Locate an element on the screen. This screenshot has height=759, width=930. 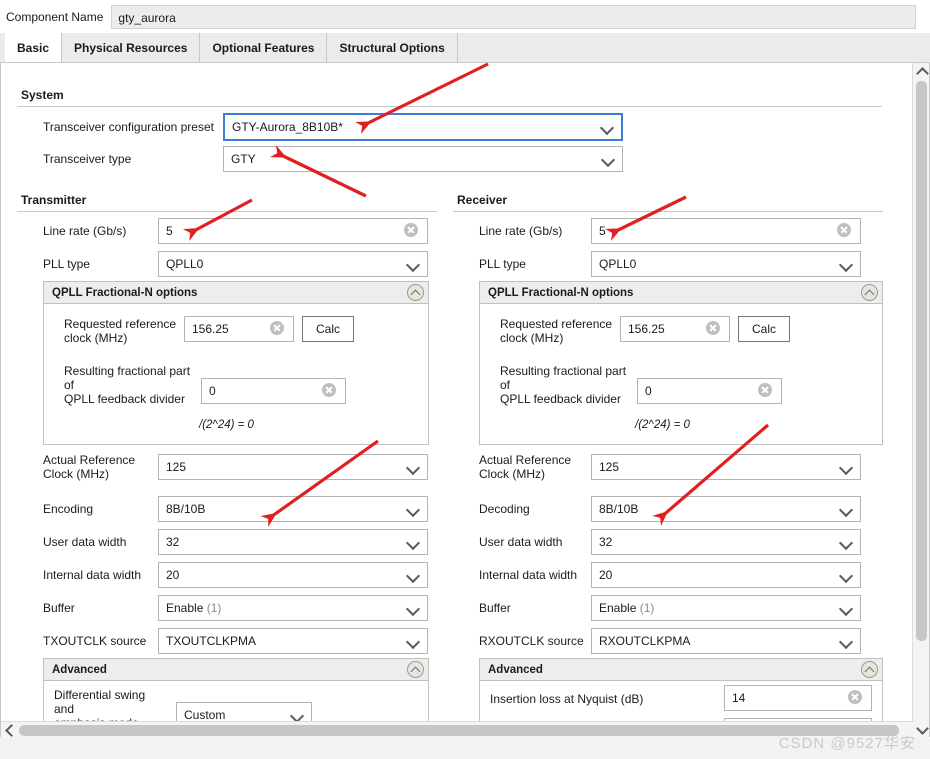
tx-ref-clock-label: Requested reference clock (MHz) is located at coordinates (120, 331).